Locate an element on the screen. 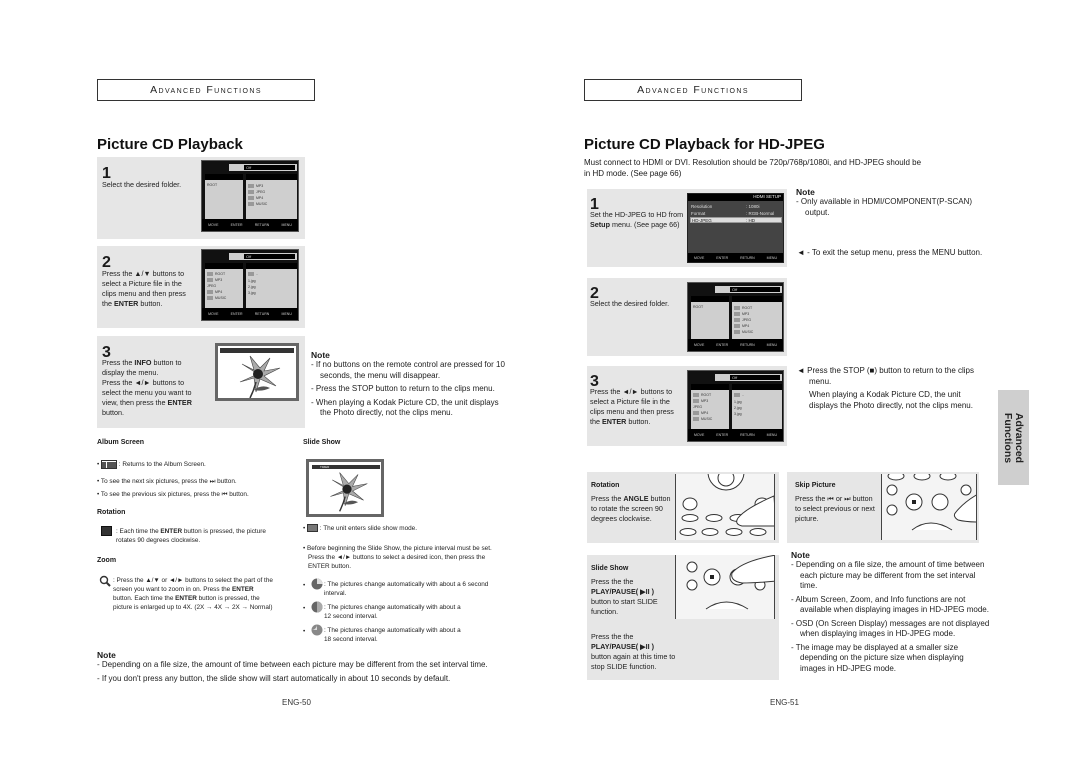 This screenshot has height=783, width=1080. section-header-left: Advanced Functions is located at coordinates (206, 90).